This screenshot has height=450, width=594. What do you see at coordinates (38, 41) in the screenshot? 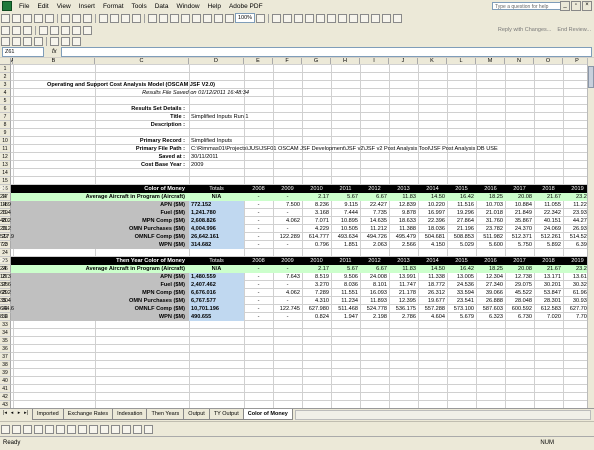
I see `refresh-icon` at bounding box center [38, 41].